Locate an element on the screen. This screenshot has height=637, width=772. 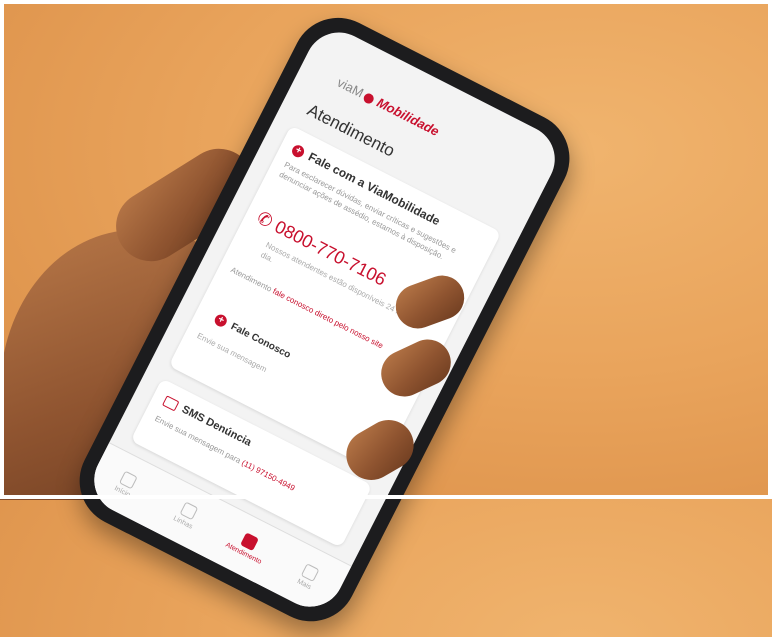
logo-dot-icon is located at coordinates (369, 98).